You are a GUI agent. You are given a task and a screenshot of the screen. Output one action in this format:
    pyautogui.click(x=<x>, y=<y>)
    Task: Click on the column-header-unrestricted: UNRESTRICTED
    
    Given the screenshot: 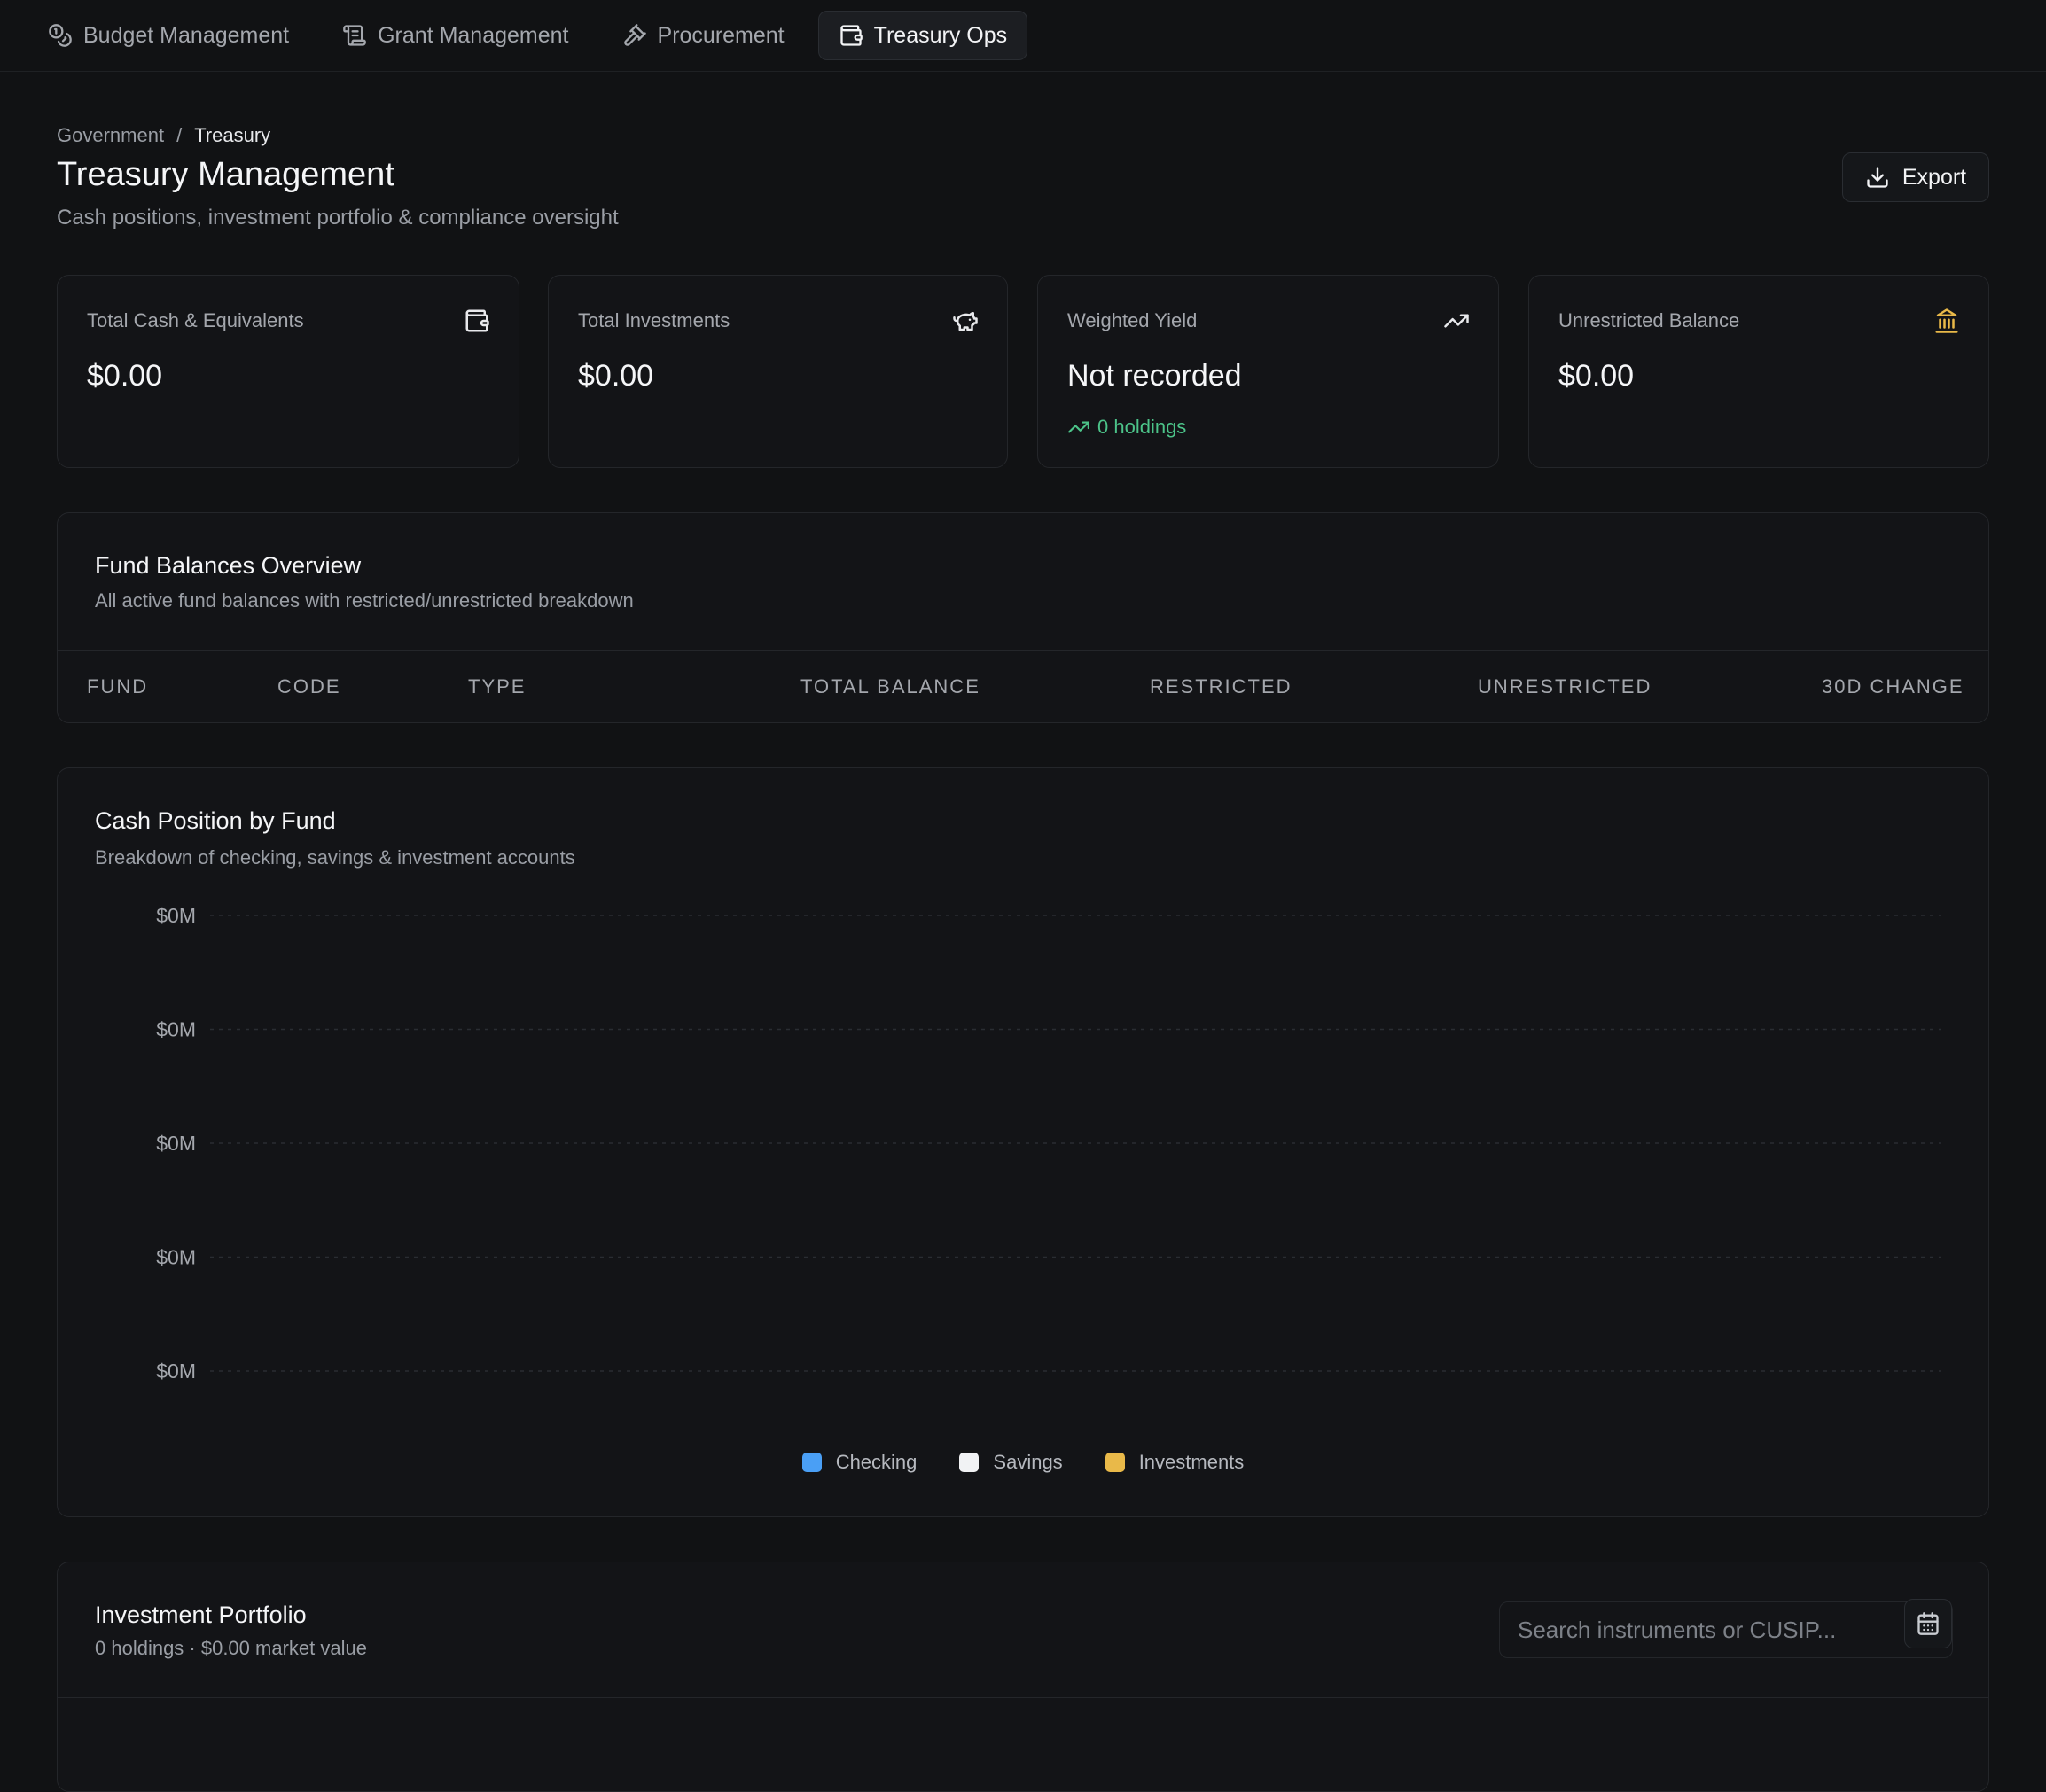 What is the action you would take?
    pyautogui.click(x=1565, y=686)
    